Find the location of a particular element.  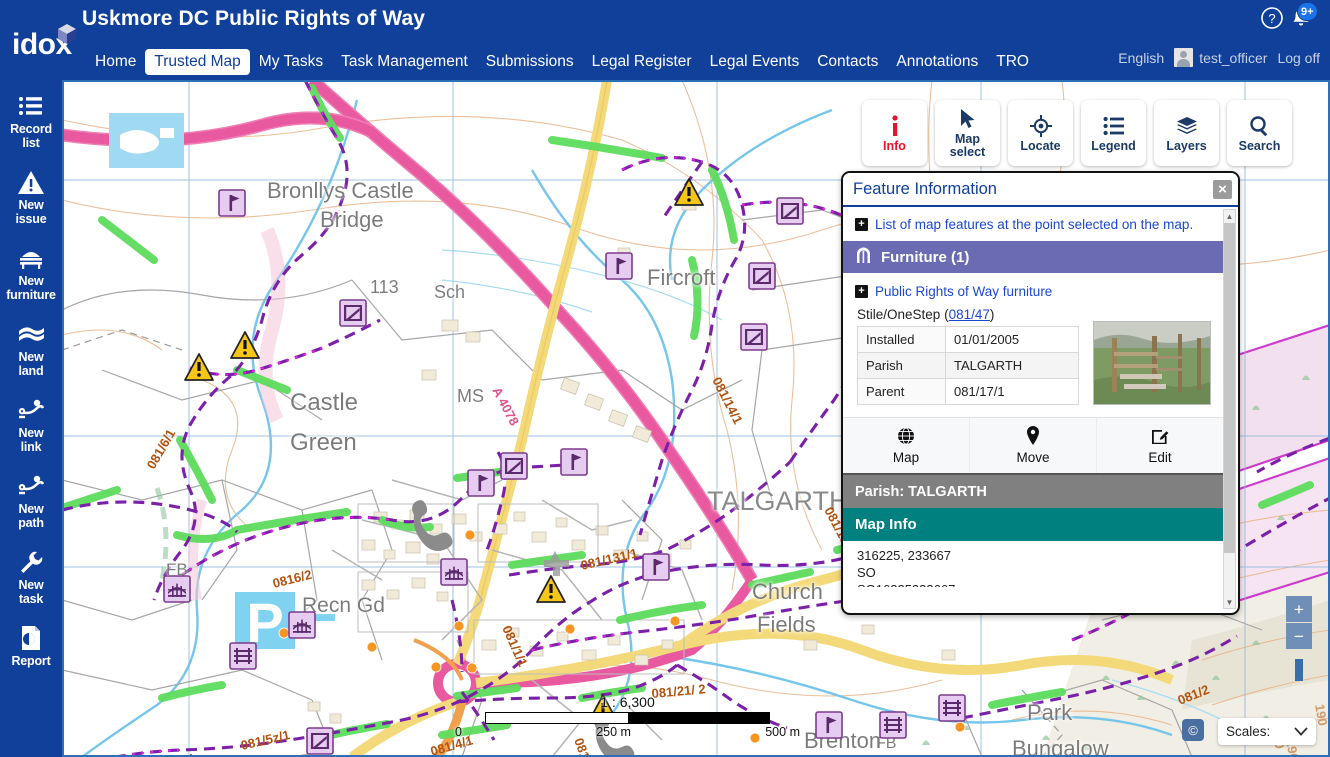

panel-scrollbar: ▲ ▼ is located at coordinates (1229, 409).